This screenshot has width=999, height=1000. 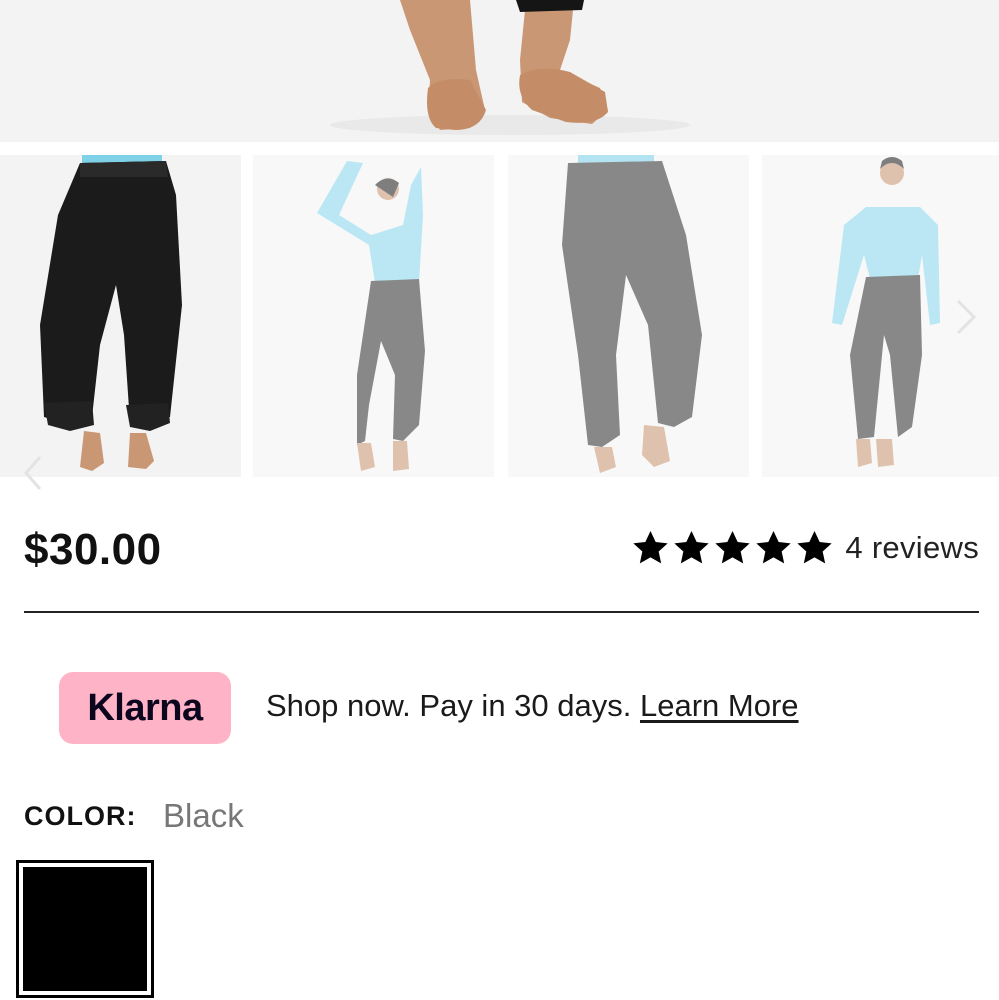 I want to click on selected-color: Black, so click(x=203, y=815).